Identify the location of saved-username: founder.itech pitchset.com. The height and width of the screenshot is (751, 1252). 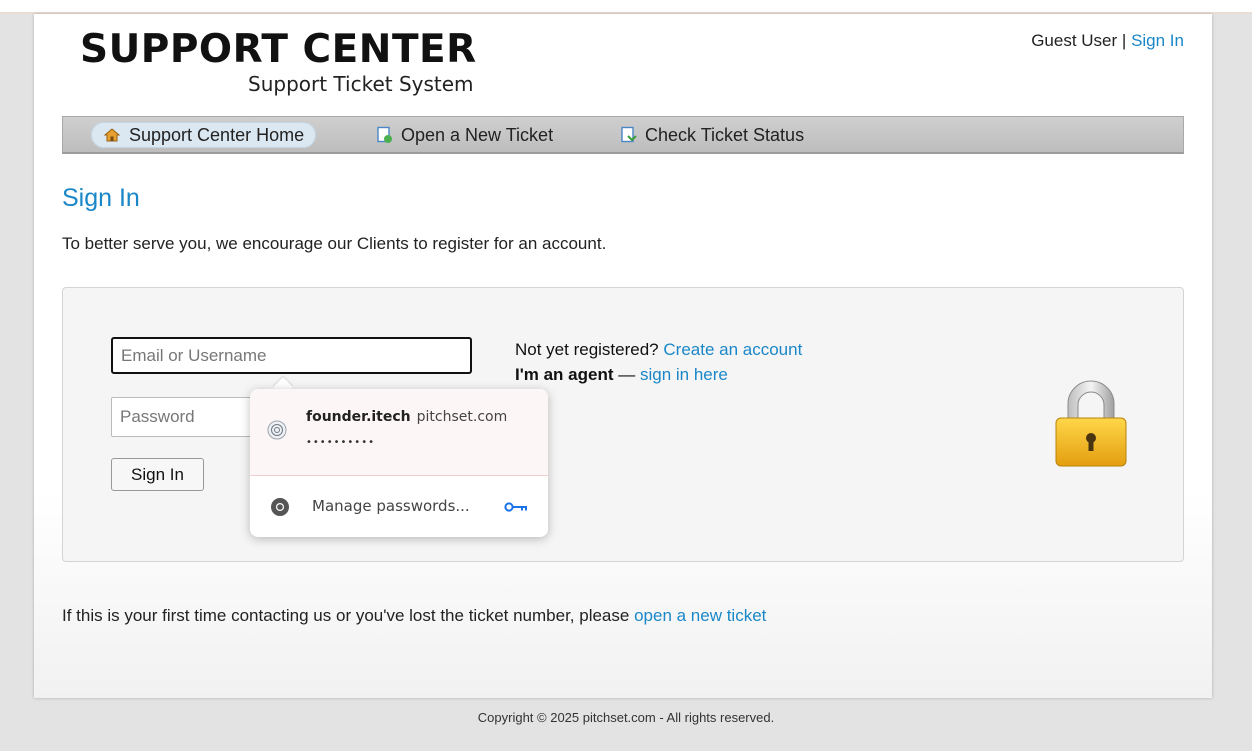
(406, 417).